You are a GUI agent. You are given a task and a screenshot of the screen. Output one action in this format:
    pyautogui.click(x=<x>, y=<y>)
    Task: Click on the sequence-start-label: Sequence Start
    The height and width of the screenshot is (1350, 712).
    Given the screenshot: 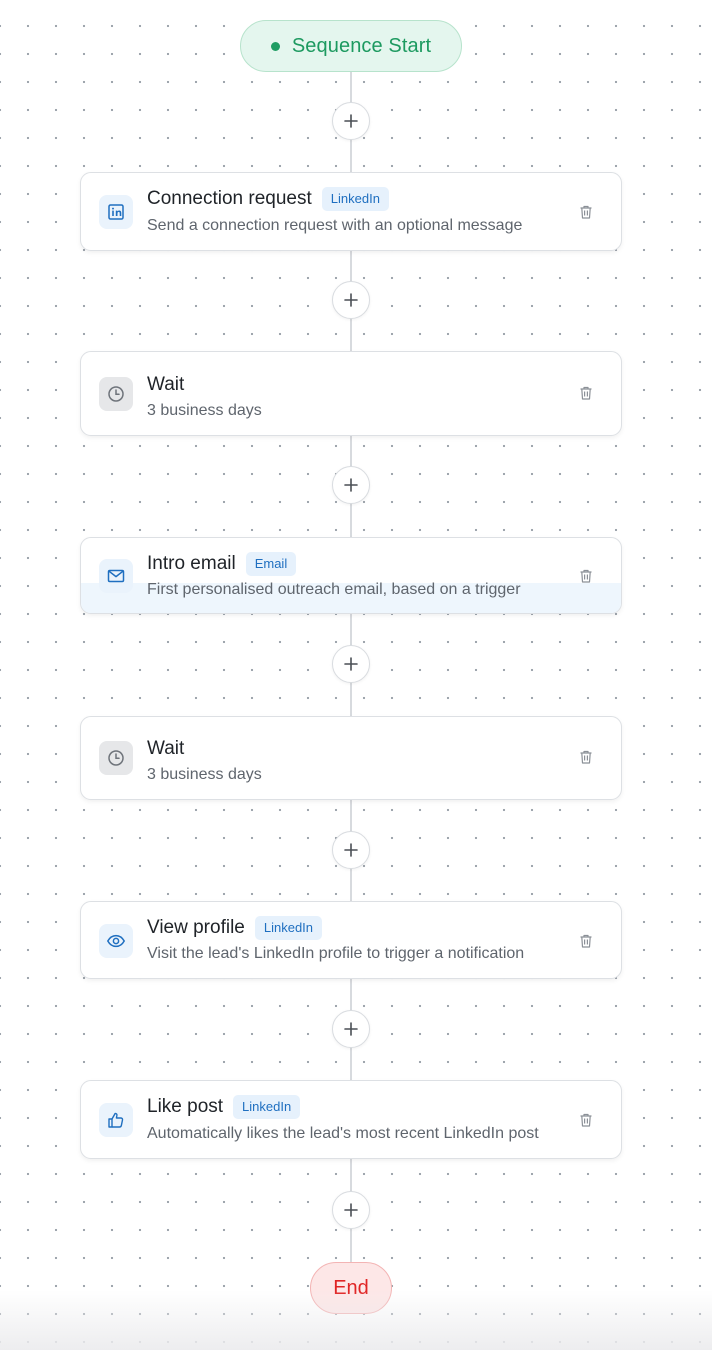 What is the action you would take?
    pyautogui.click(x=361, y=45)
    